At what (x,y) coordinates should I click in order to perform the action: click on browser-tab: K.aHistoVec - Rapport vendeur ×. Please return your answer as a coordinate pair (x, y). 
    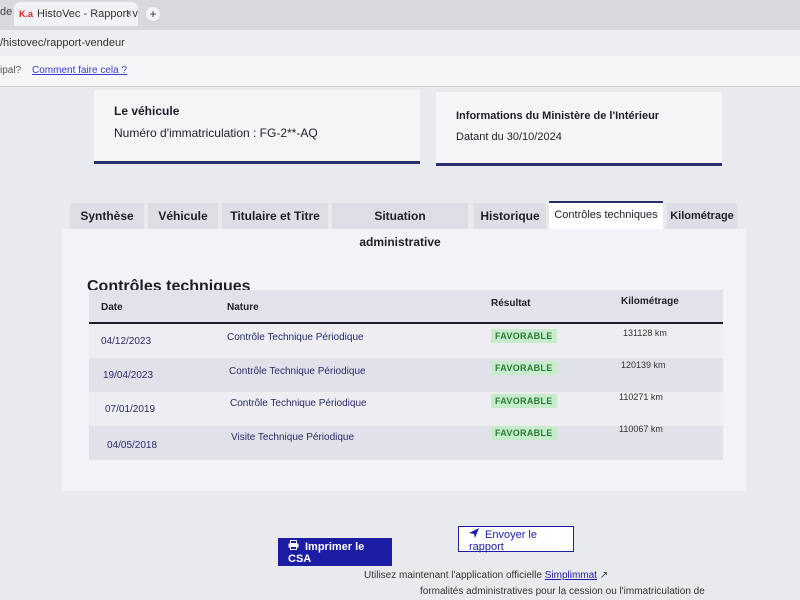
    Looking at the image, I should click on (76, 14).